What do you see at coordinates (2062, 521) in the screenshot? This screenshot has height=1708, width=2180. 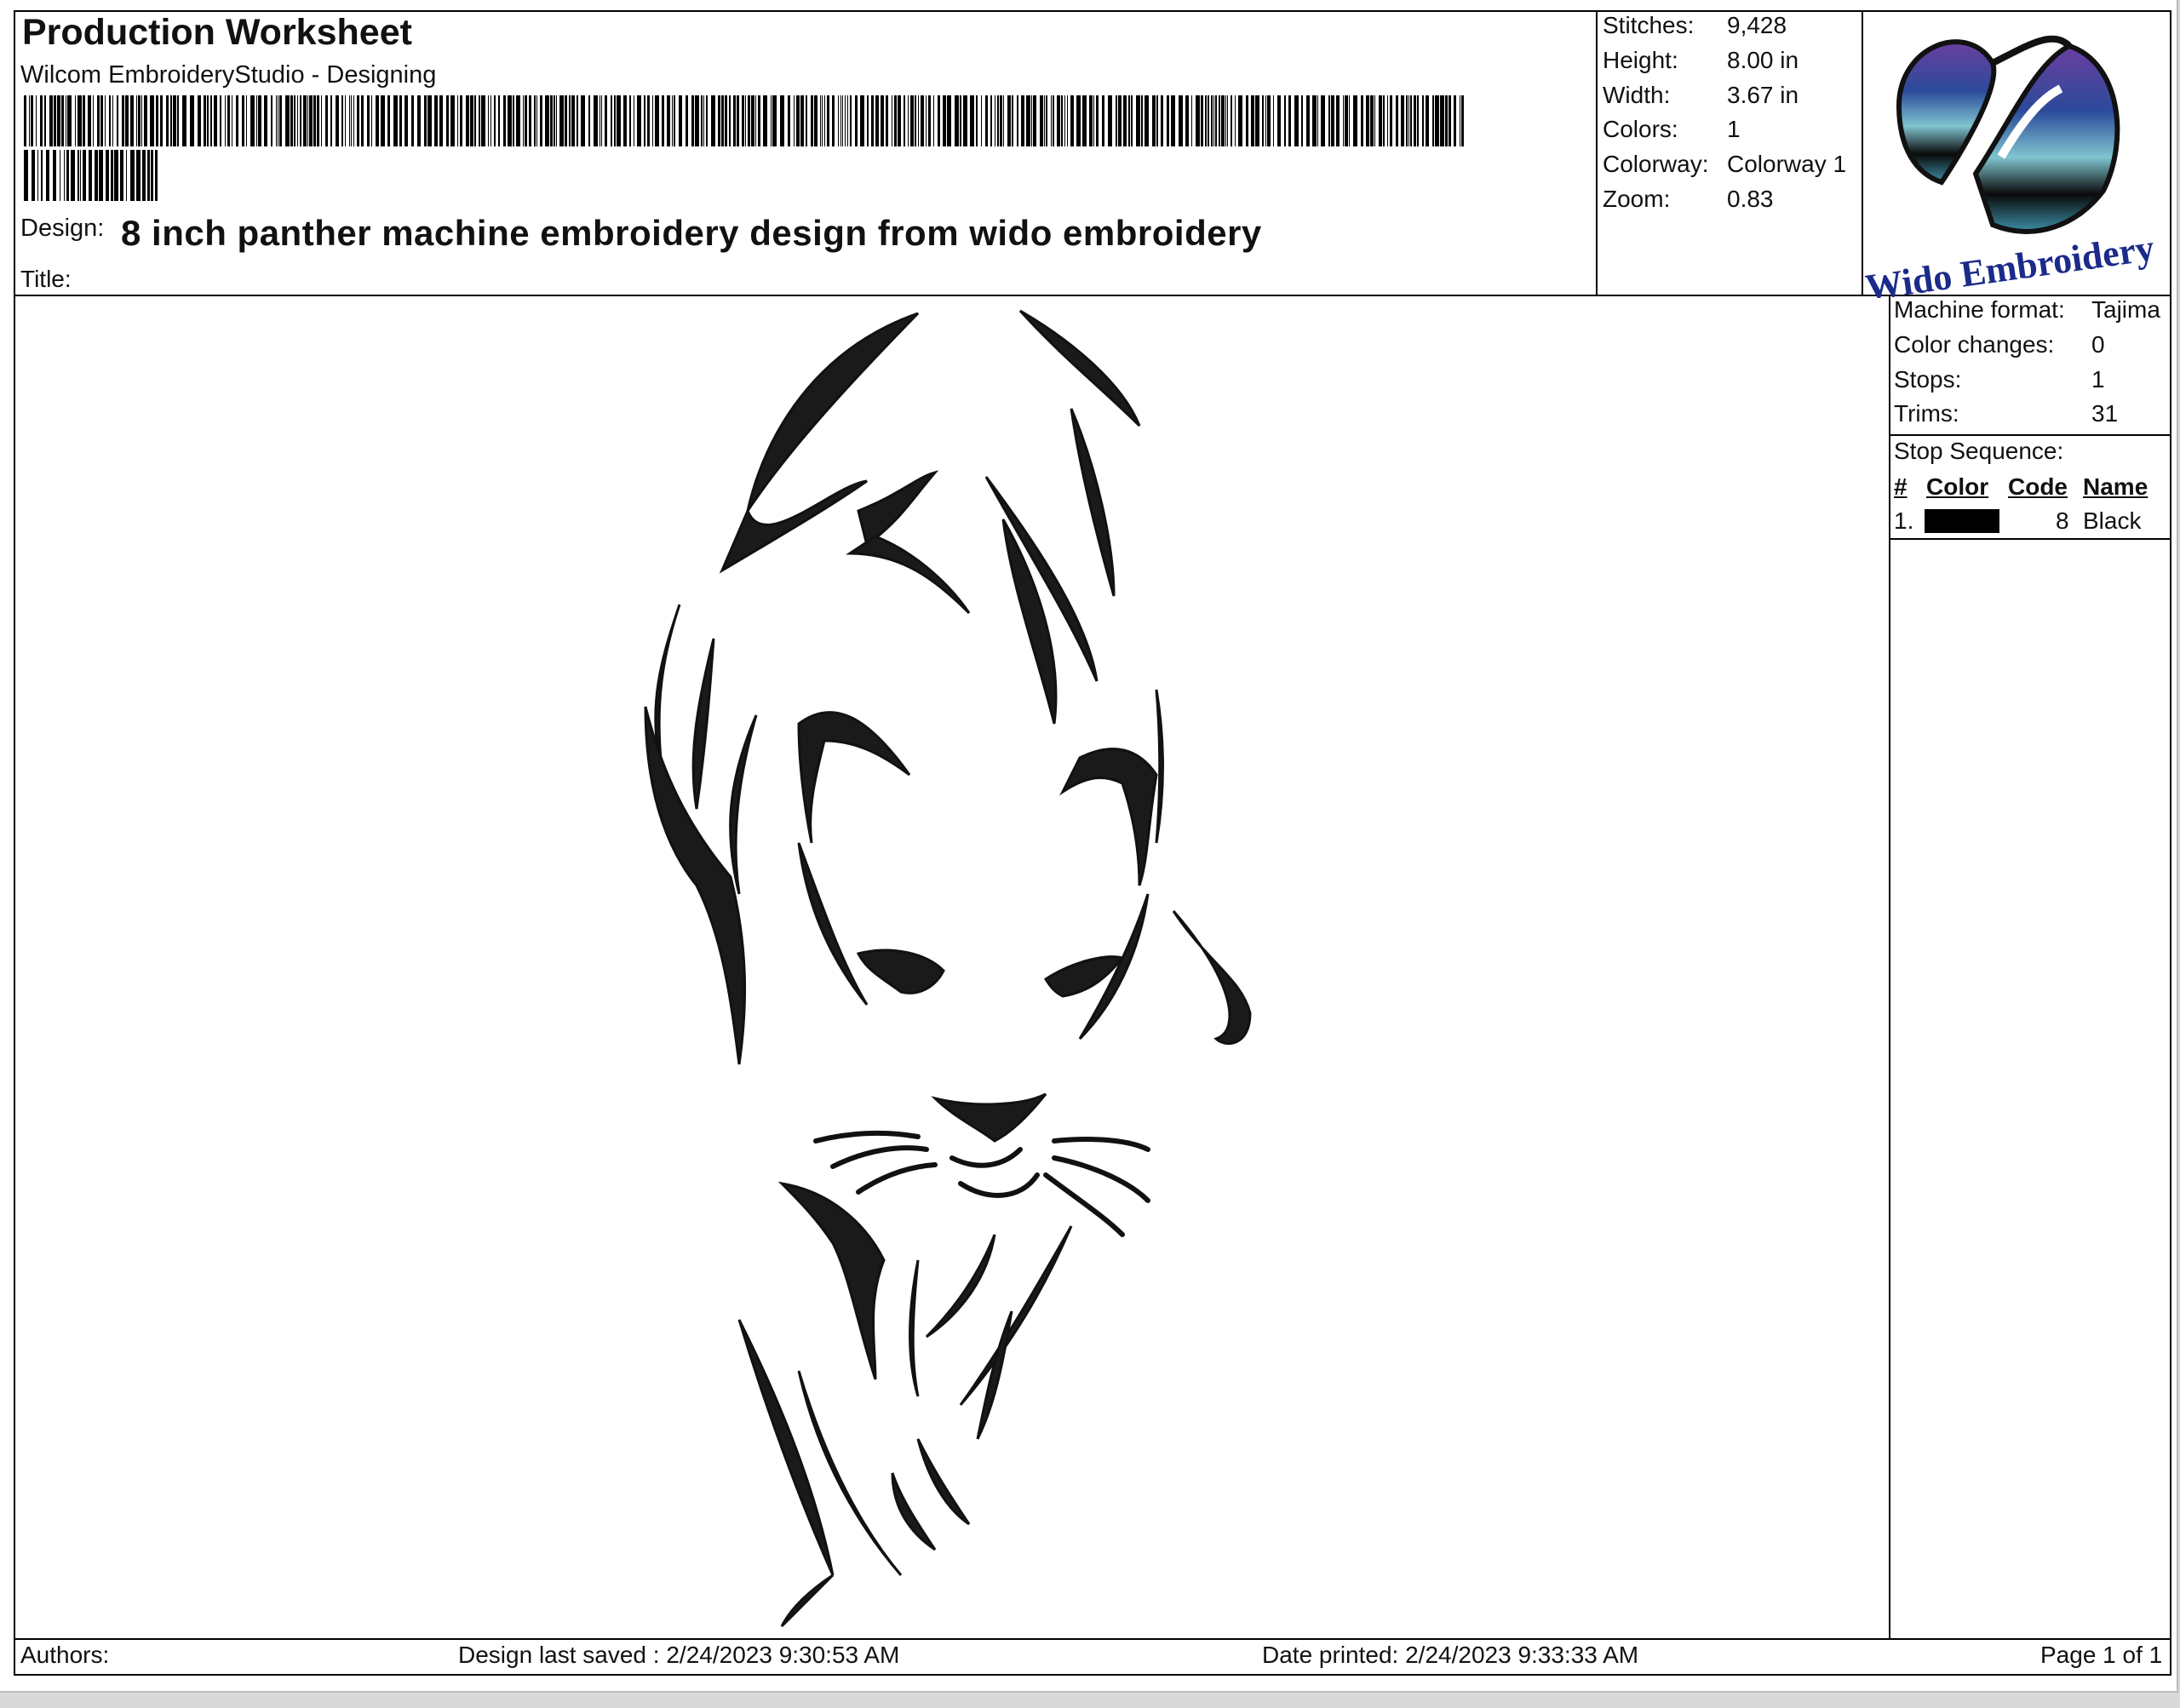 I see `row-code: 8` at bounding box center [2062, 521].